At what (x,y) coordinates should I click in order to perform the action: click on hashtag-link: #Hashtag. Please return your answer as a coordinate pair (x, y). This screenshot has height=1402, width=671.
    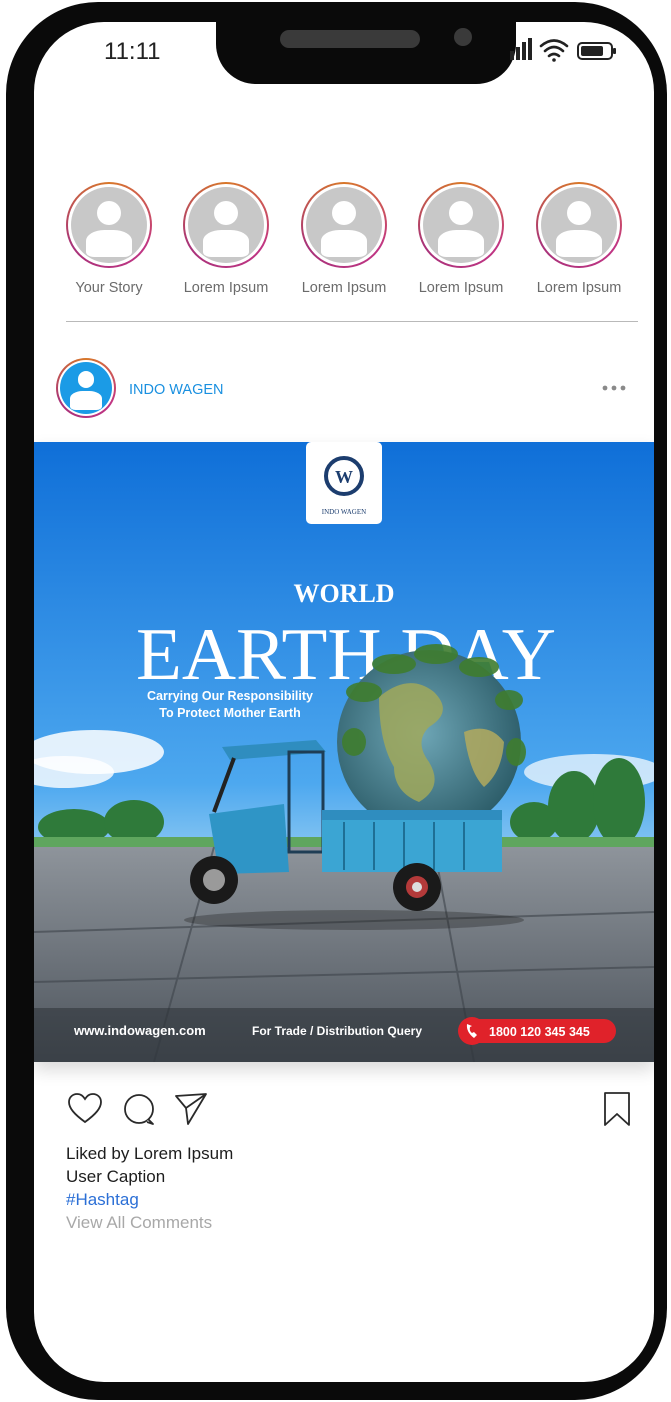
    Looking at the image, I should click on (346, 1199).